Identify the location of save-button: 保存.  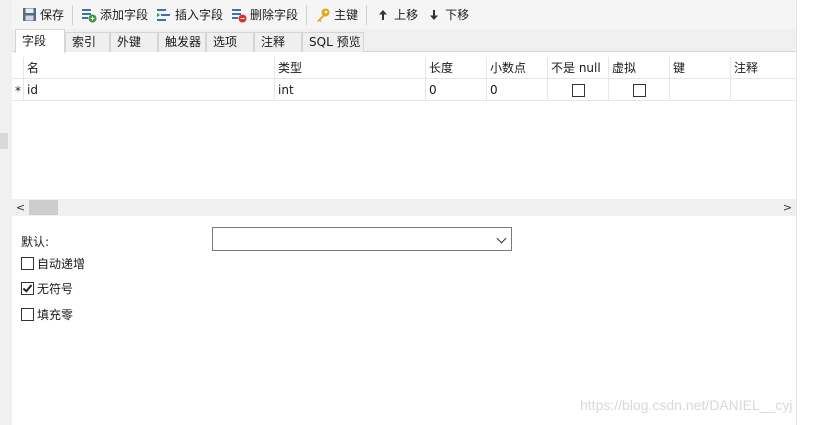
(42, 15).